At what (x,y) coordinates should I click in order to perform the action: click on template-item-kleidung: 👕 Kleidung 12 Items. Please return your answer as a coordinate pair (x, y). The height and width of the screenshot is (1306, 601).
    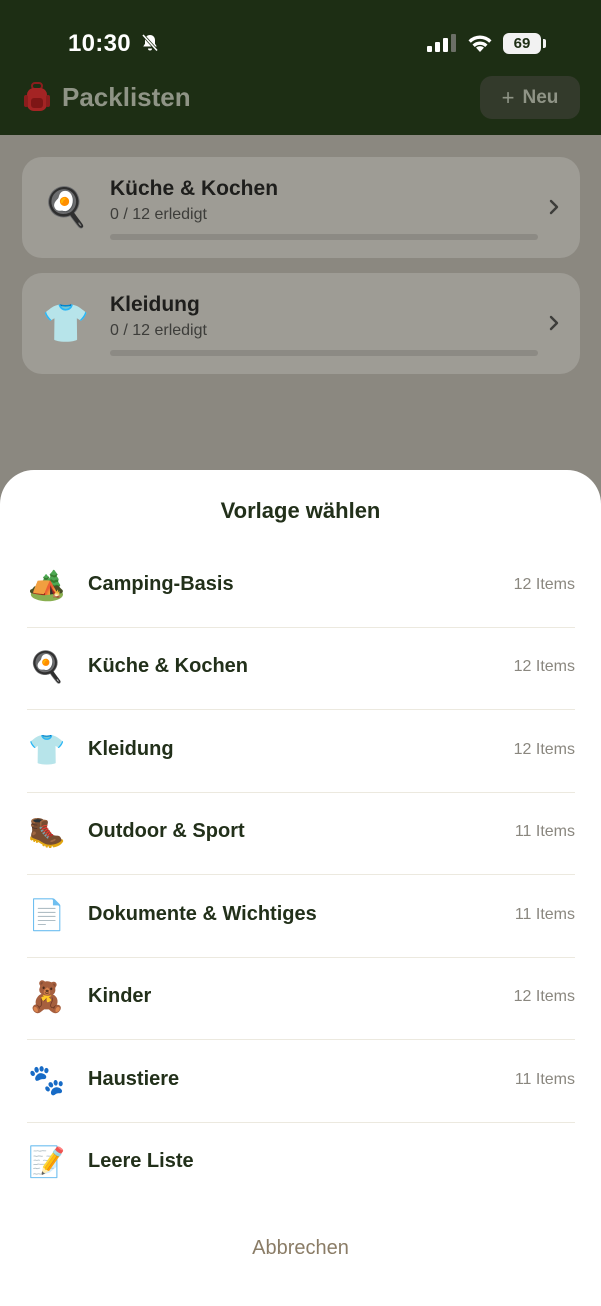
    Looking at the image, I should click on (301, 752).